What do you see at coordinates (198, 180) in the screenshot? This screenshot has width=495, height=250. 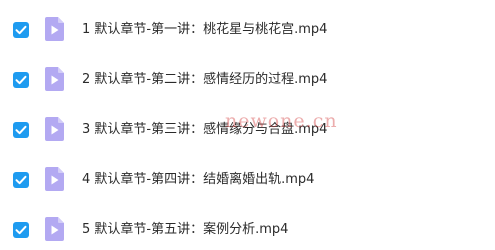 I see `file-name: 4 默认章节-第四讲：结婚离婚出轨.mp4` at bounding box center [198, 180].